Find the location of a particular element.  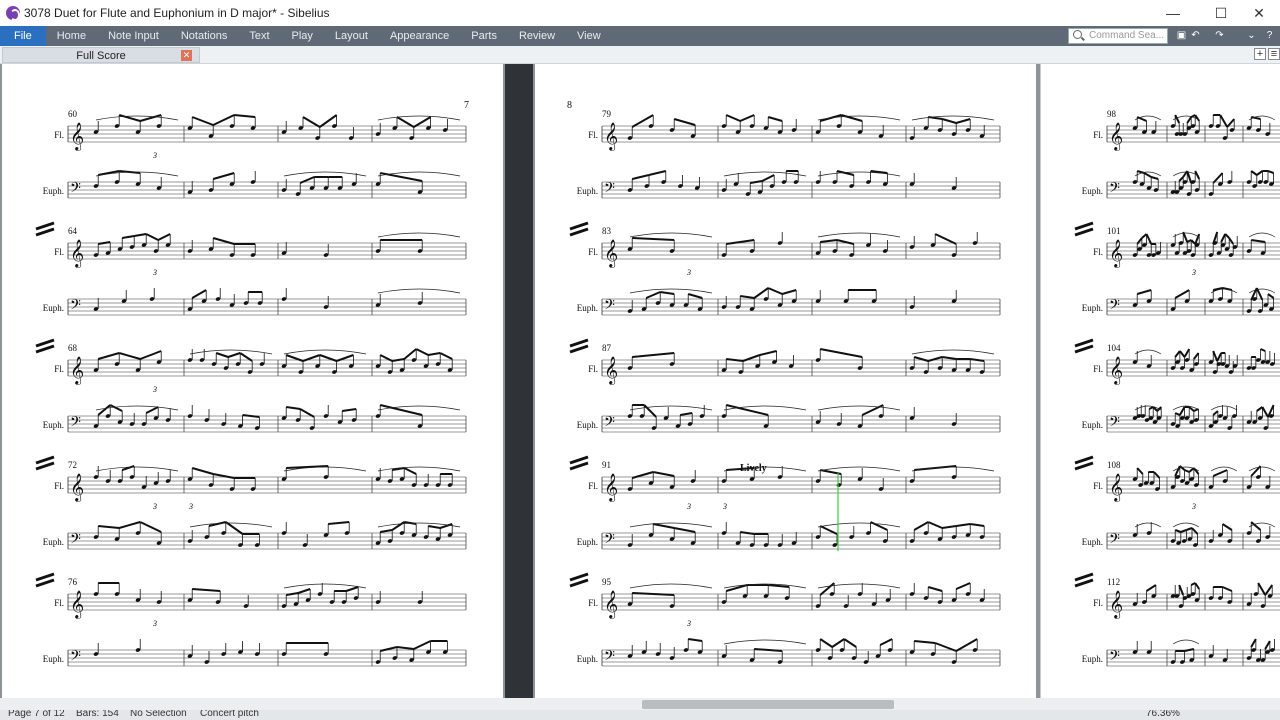

tab-play: Play is located at coordinates (302, 36).